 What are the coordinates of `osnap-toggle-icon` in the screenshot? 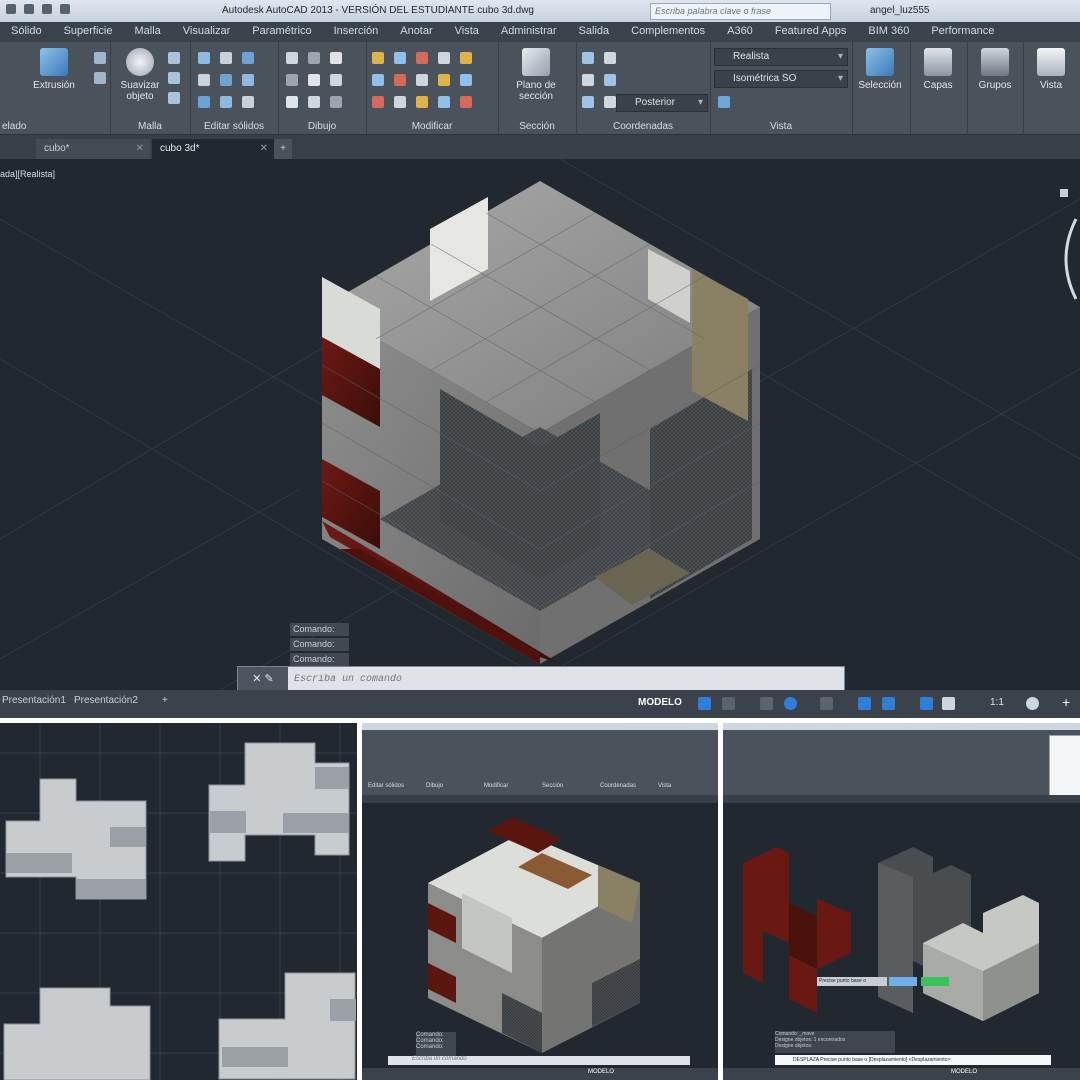 It's located at (826, 703).